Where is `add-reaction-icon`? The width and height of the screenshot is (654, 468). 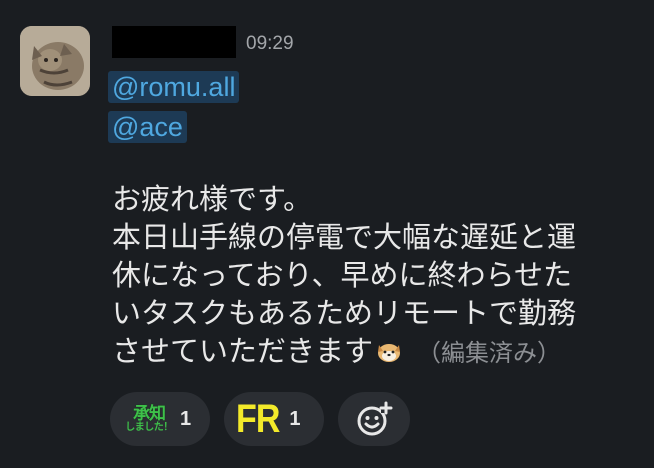
add-reaction-icon is located at coordinates (375, 418).